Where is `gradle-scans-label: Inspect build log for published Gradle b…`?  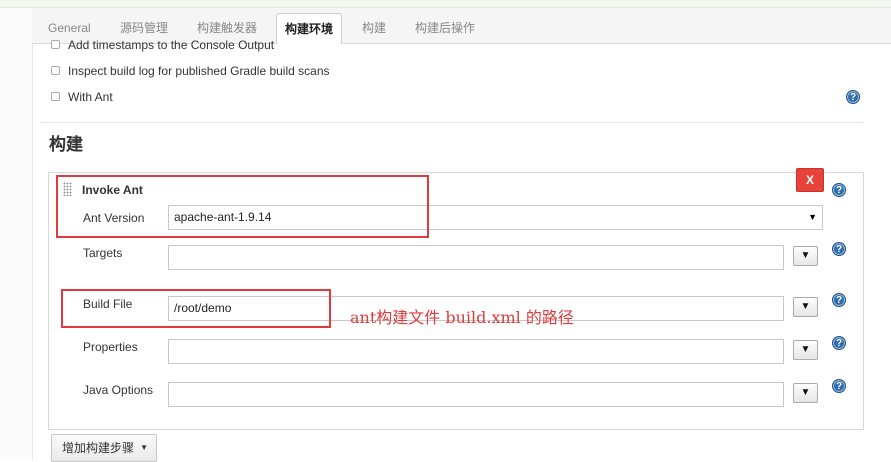
gradle-scans-label: Inspect build log for published Gradle b… is located at coordinates (199, 71).